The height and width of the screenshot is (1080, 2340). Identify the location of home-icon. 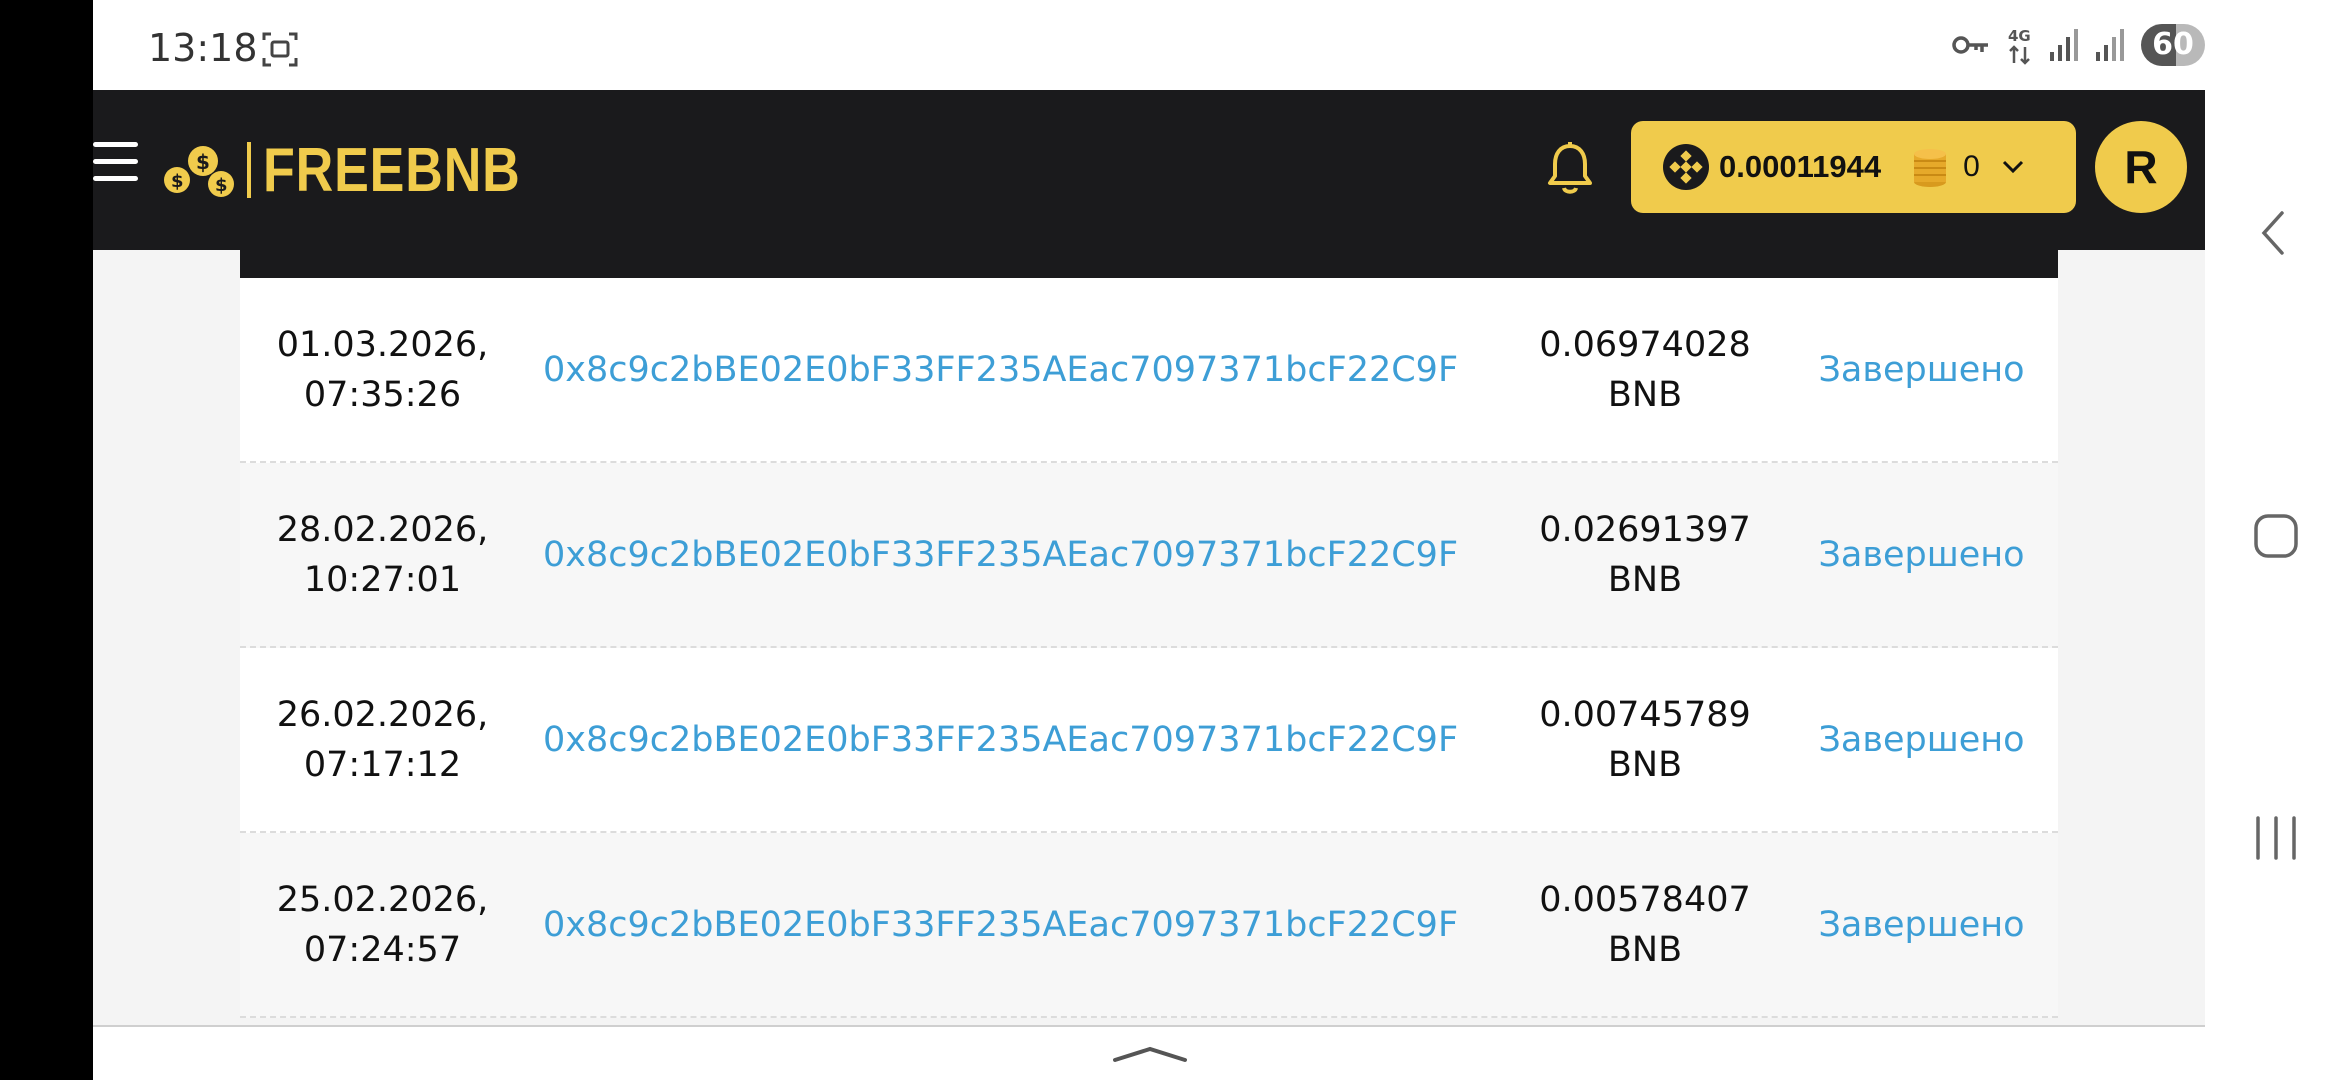
(2276, 536).